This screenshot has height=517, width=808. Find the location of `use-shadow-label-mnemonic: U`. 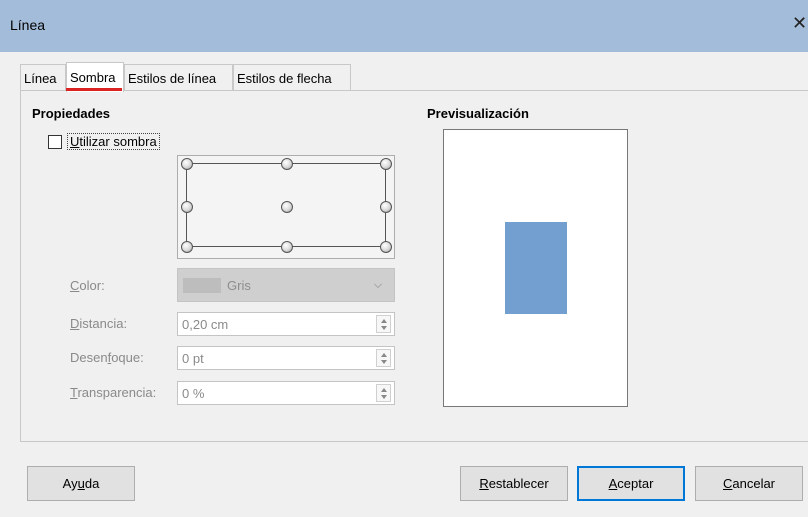

use-shadow-label-mnemonic: U is located at coordinates (75, 141).